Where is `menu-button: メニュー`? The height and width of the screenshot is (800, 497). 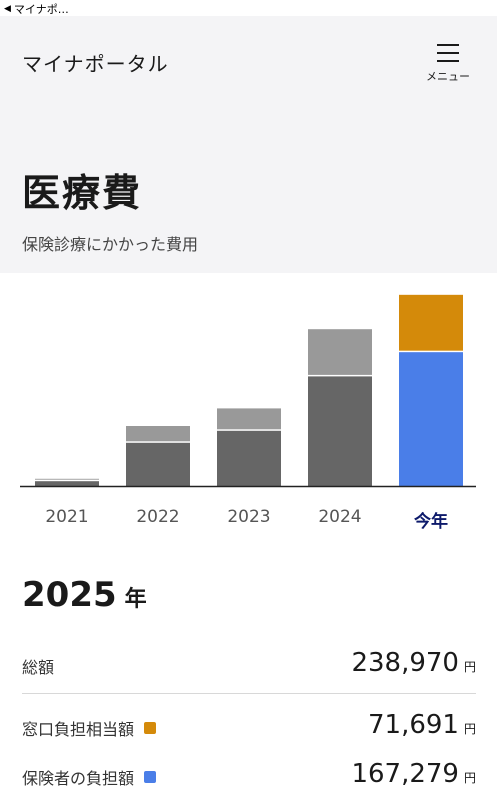
menu-button: メニュー is located at coordinates (448, 65).